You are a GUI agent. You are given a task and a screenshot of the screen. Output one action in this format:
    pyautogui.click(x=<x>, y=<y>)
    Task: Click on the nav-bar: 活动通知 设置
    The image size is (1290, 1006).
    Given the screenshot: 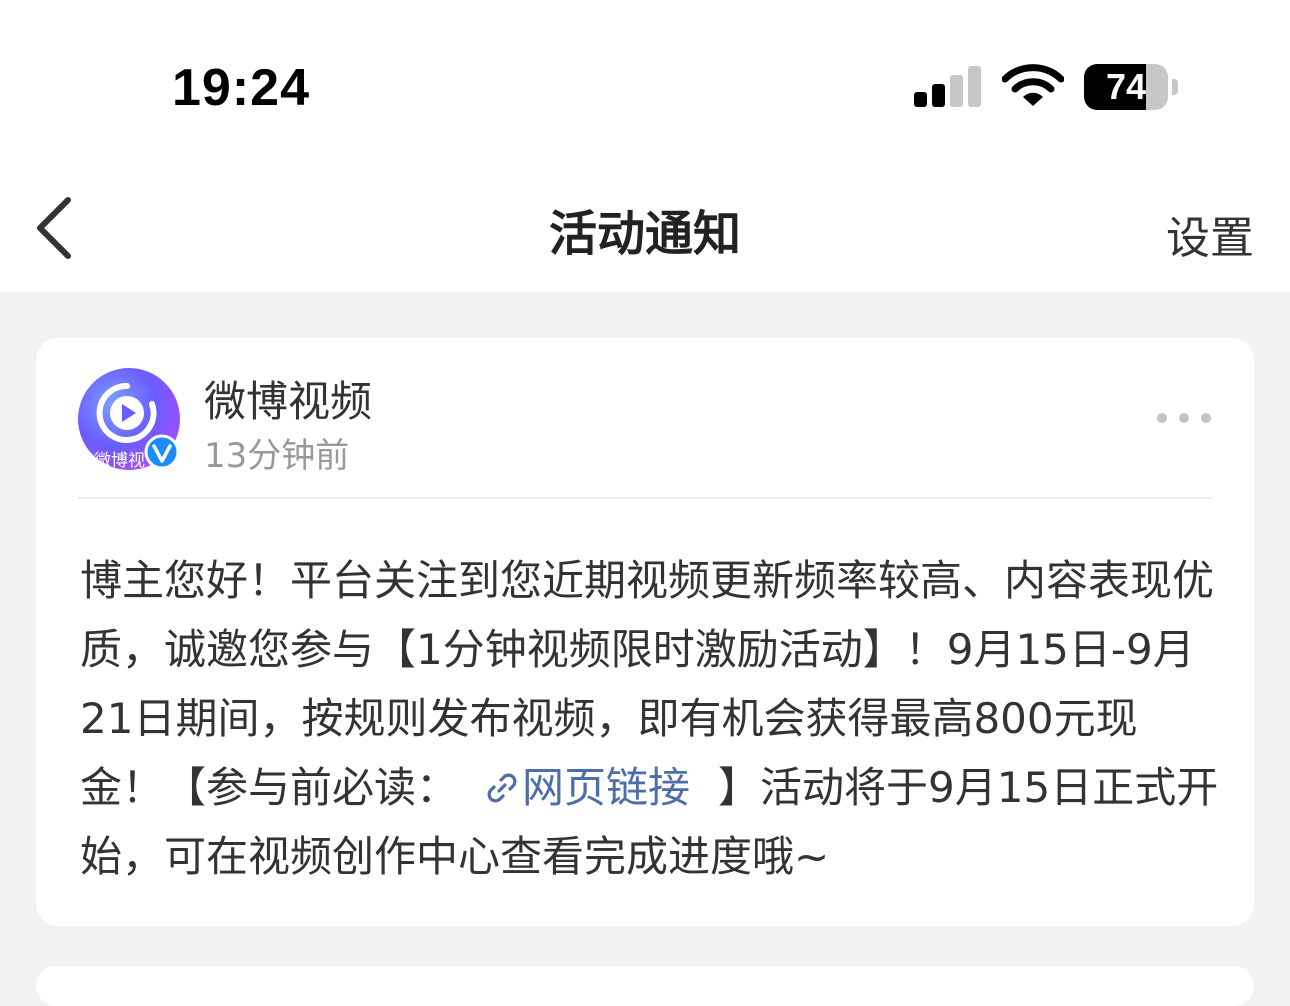 What is the action you would take?
    pyautogui.click(x=645, y=221)
    